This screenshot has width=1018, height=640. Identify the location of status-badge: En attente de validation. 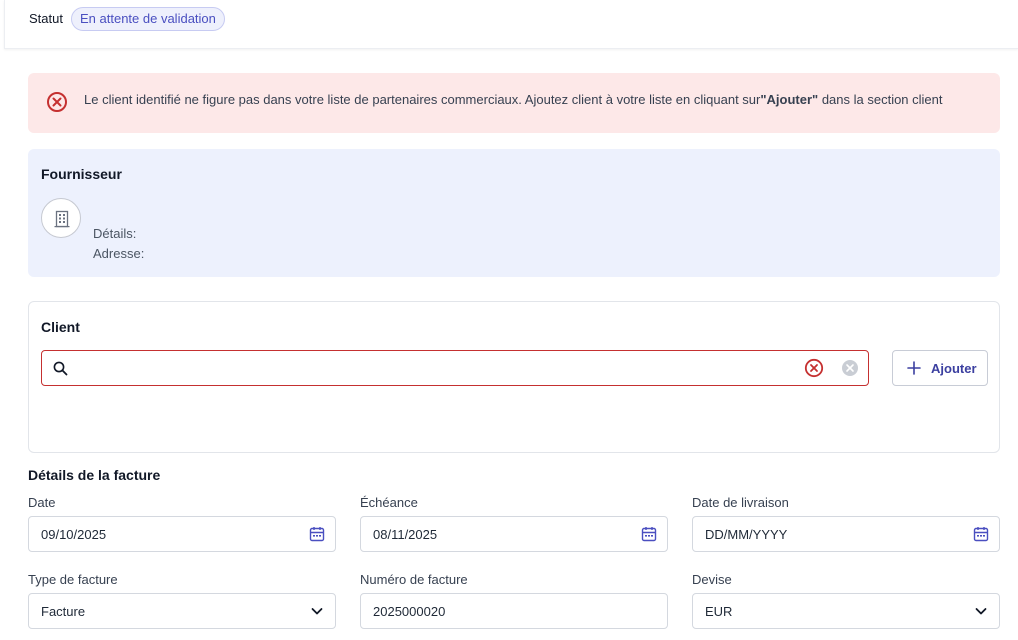
(148, 19).